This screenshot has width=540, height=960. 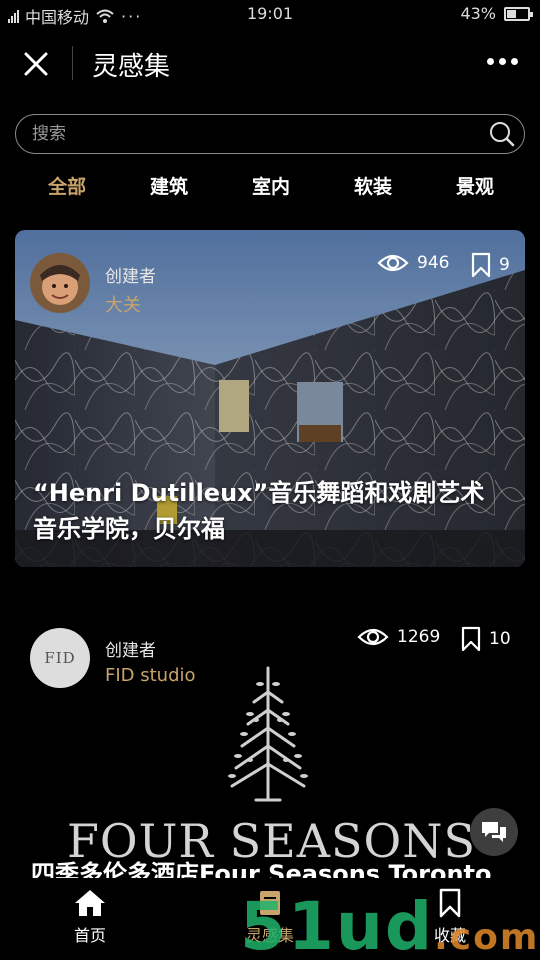 What do you see at coordinates (518, 13) in the screenshot?
I see `battery-icon` at bounding box center [518, 13].